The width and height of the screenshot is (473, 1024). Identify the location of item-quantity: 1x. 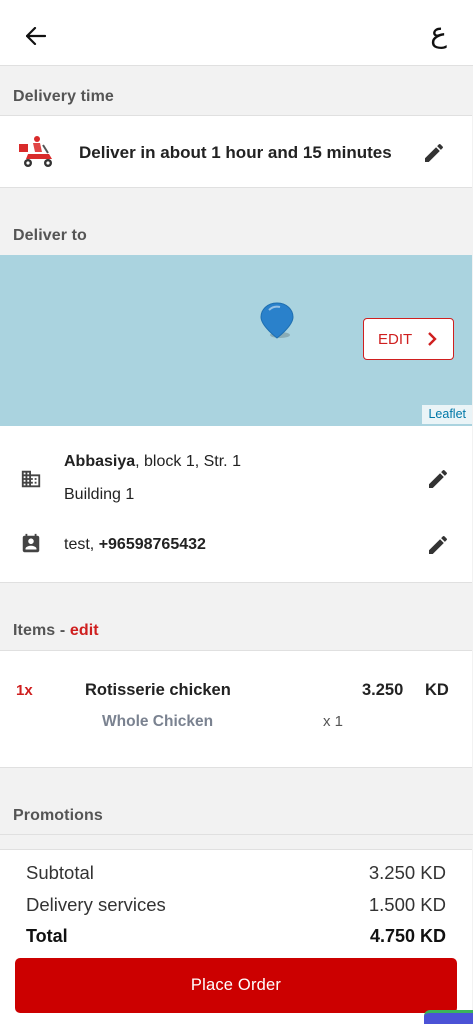
(24, 690).